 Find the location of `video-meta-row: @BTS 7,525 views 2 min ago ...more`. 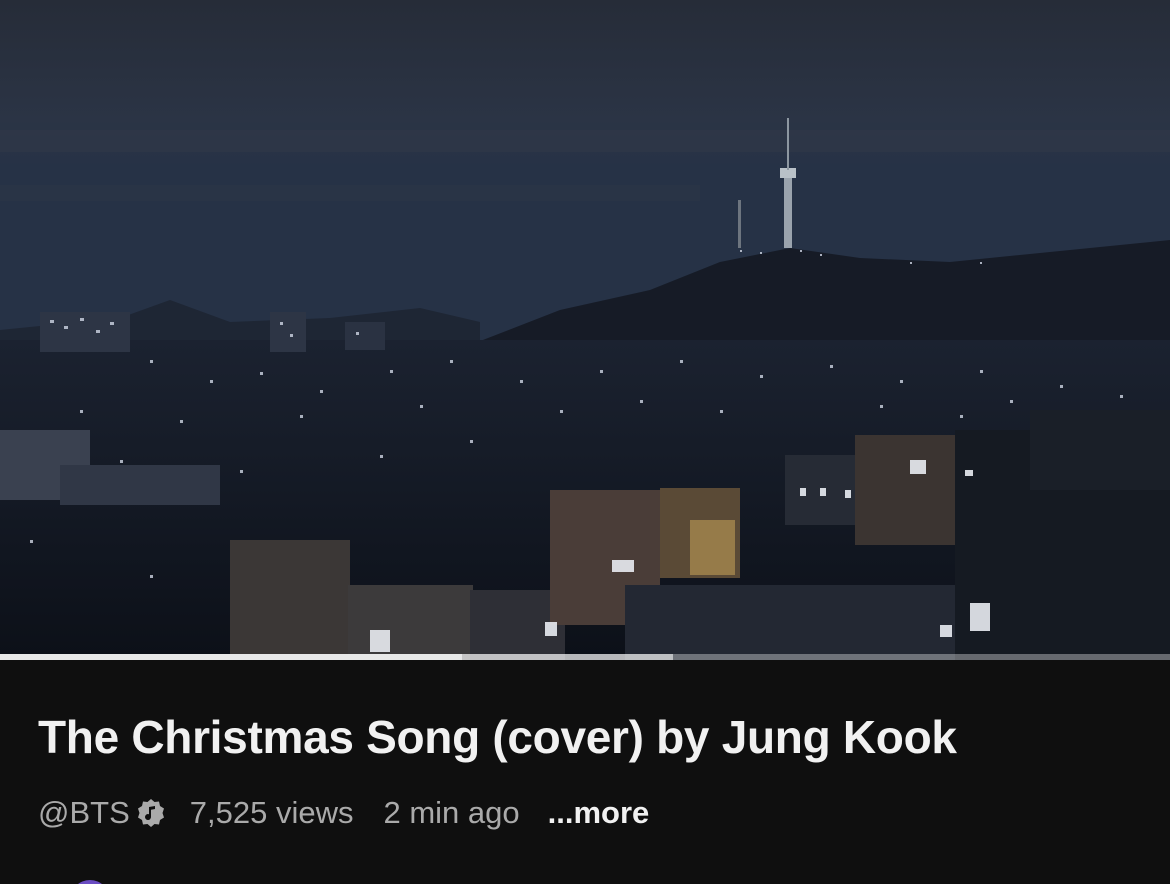

video-meta-row: @BTS 7,525 views 2 min ago ...more is located at coordinates (343, 813).